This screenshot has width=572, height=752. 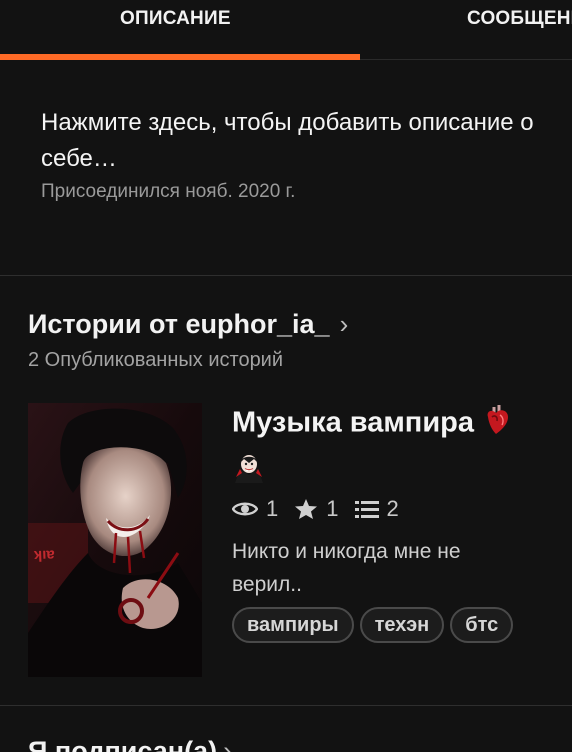 What do you see at coordinates (287, 122) in the screenshot?
I see `description-prompt-line1: Нажмите здесь, чтобы добавить описание о` at bounding box center [287, 122].